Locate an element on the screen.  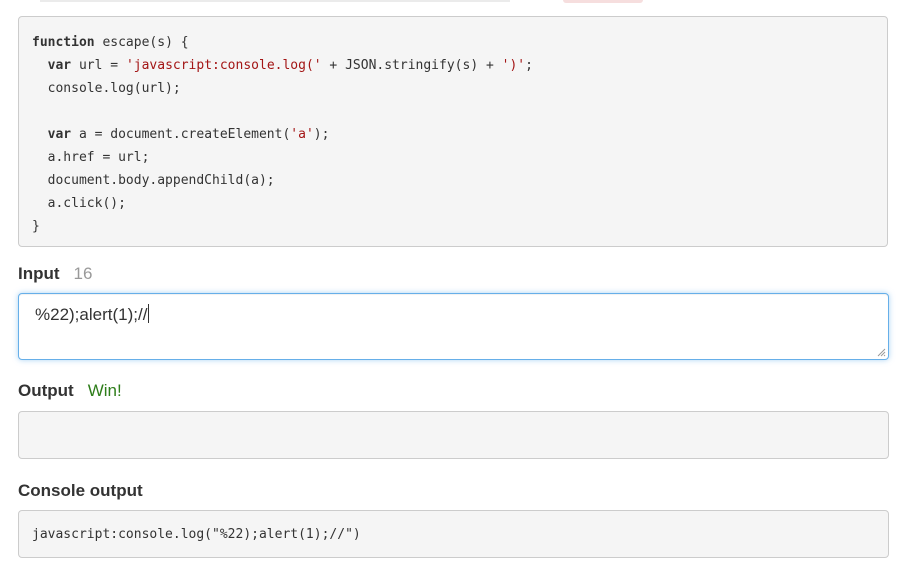
output-status: Win! is located at coordinates (104, 390).